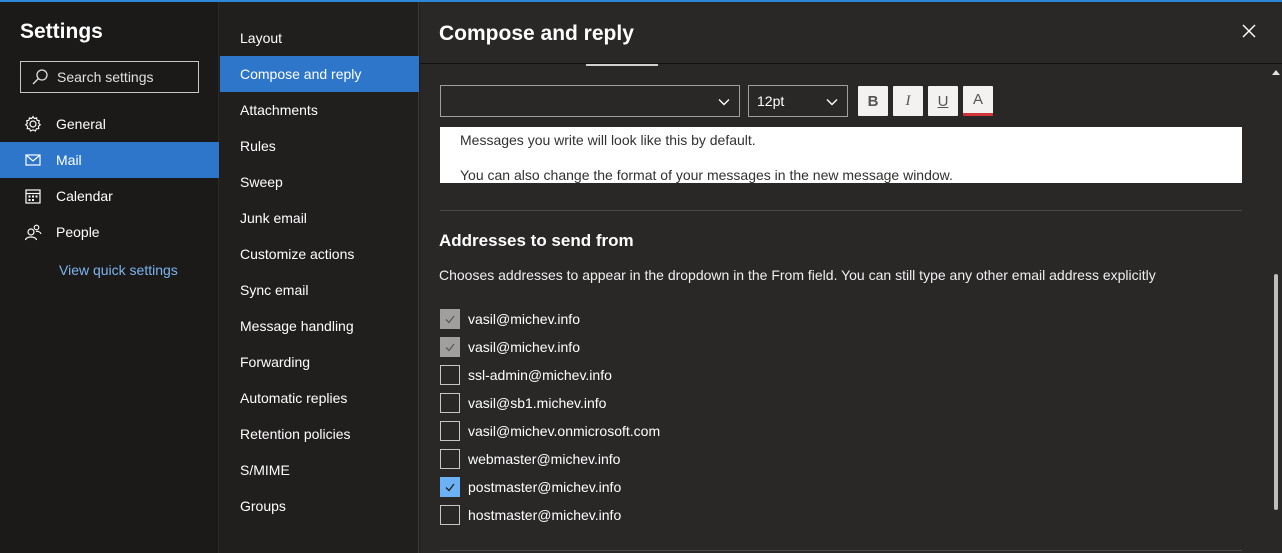  I want to click on address-checkbox-row: hostmaster@michev.info, so click(530, 515).